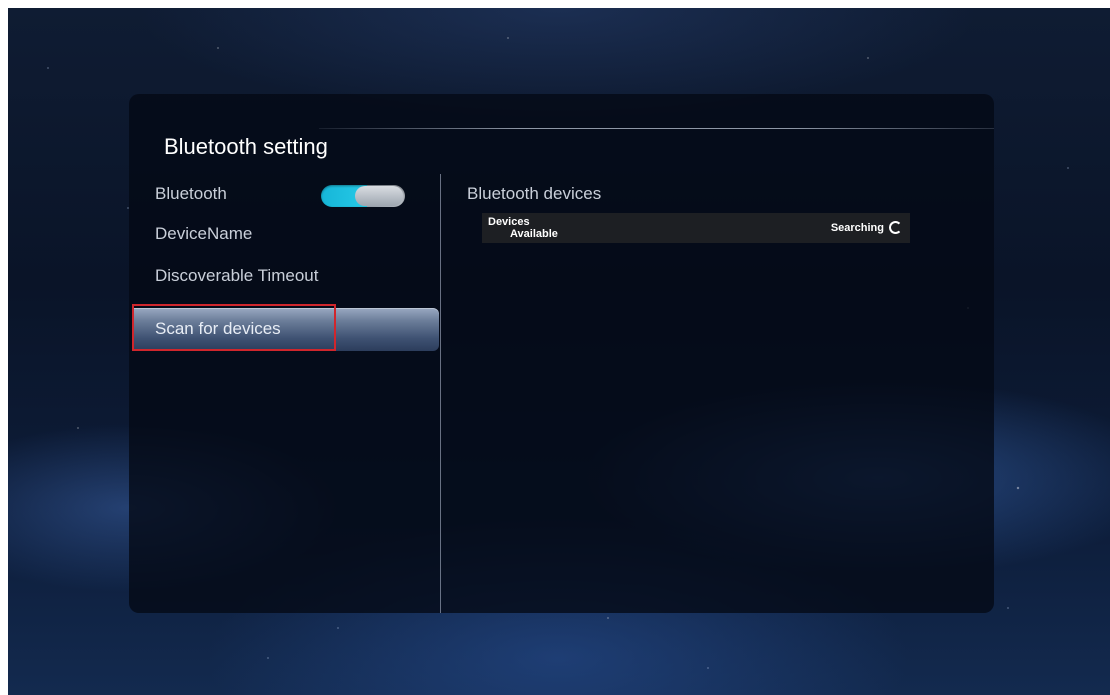  I want to click on bluetooth-toggle, so click(363, 196).